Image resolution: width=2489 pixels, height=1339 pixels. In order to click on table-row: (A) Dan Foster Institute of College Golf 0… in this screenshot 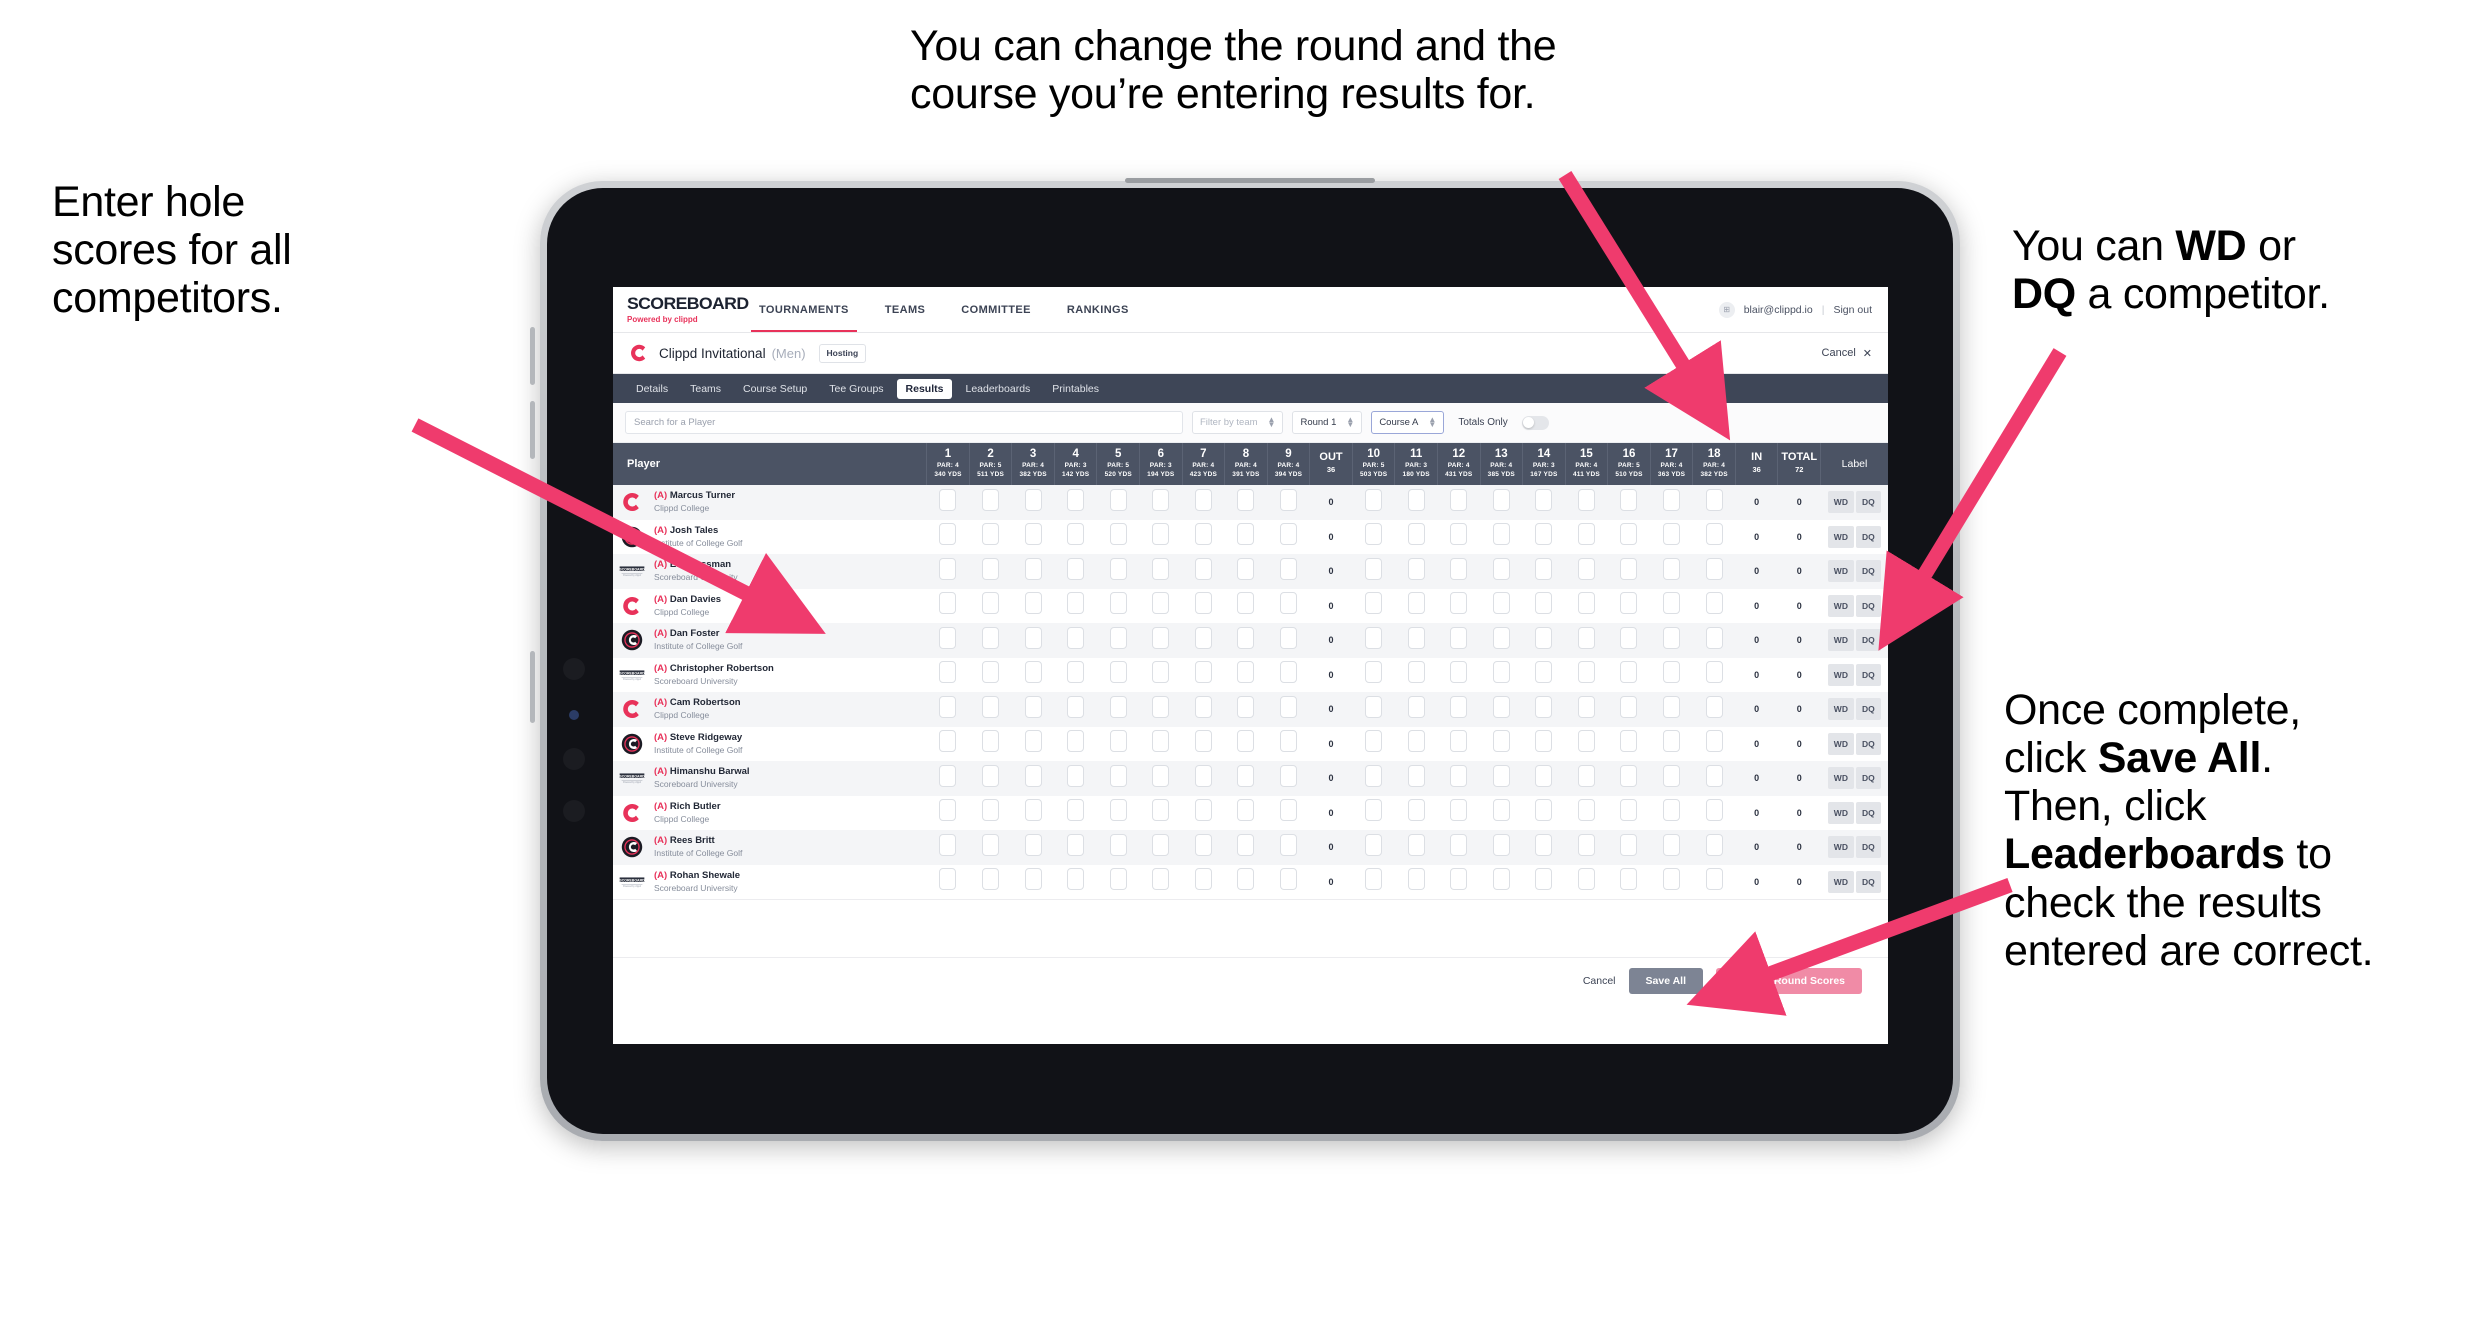, I will do `click(1250, 640)`.